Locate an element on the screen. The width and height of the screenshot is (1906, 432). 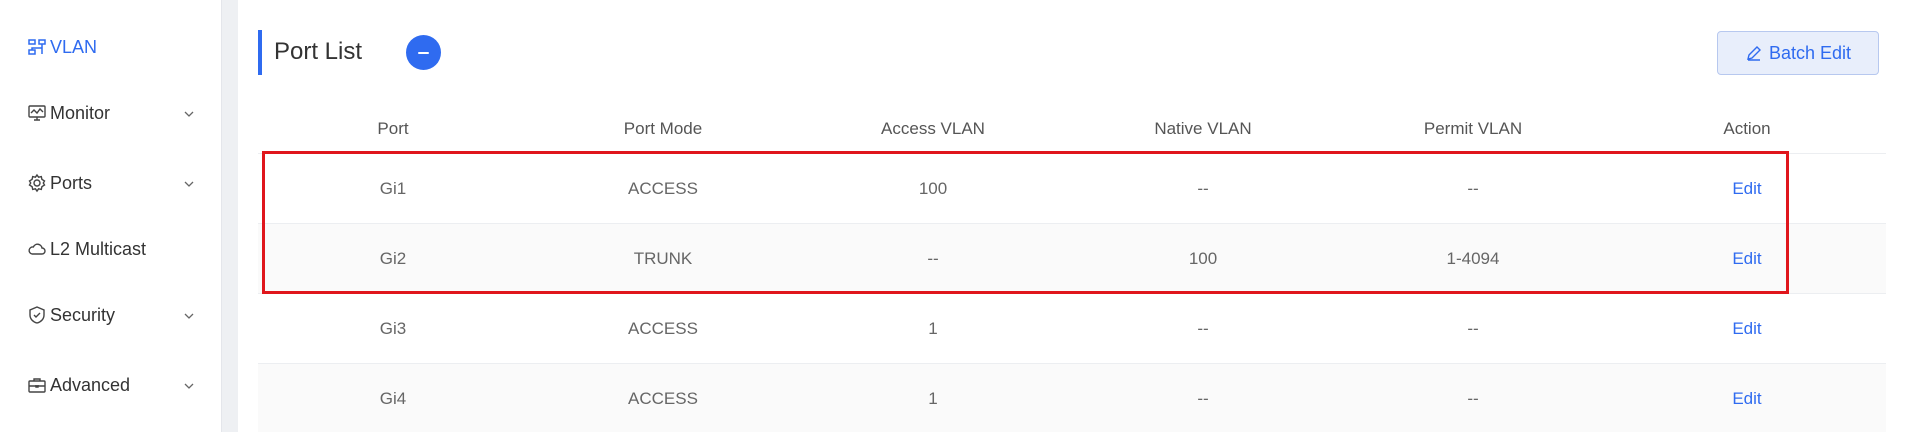
column-header-port: Port is located at coordinates (393, 128).